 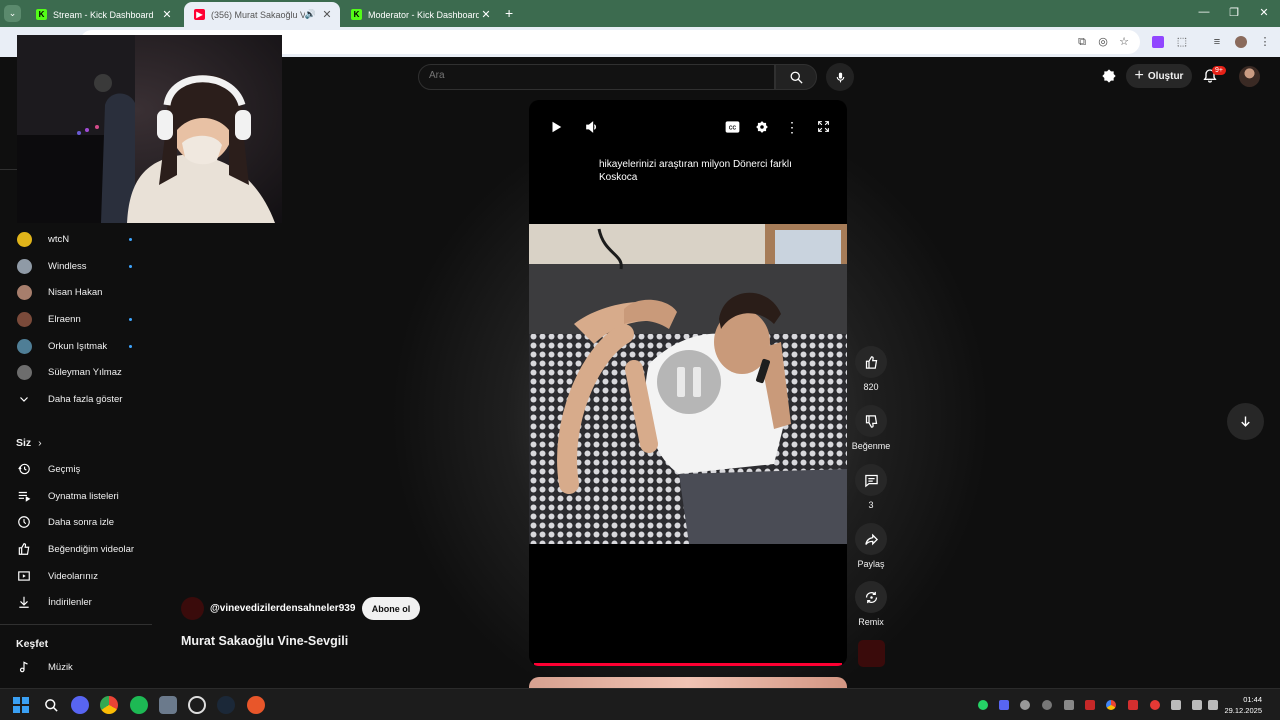 I want to click on steam-icon, so click(x=226, y=705).